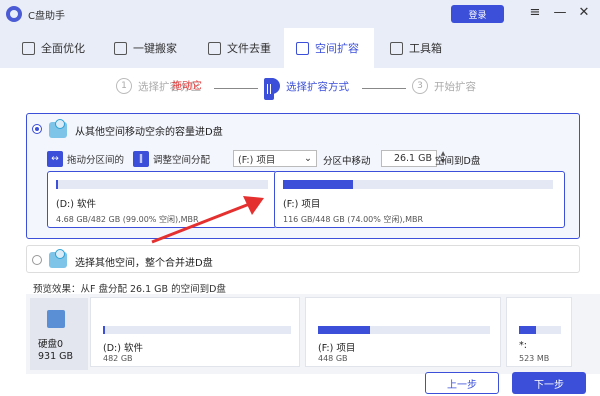 The image size is (600, 396). Describe the element at coordinates (549, 383) in the screenshot. I see `next-button: 下一步` at that location.